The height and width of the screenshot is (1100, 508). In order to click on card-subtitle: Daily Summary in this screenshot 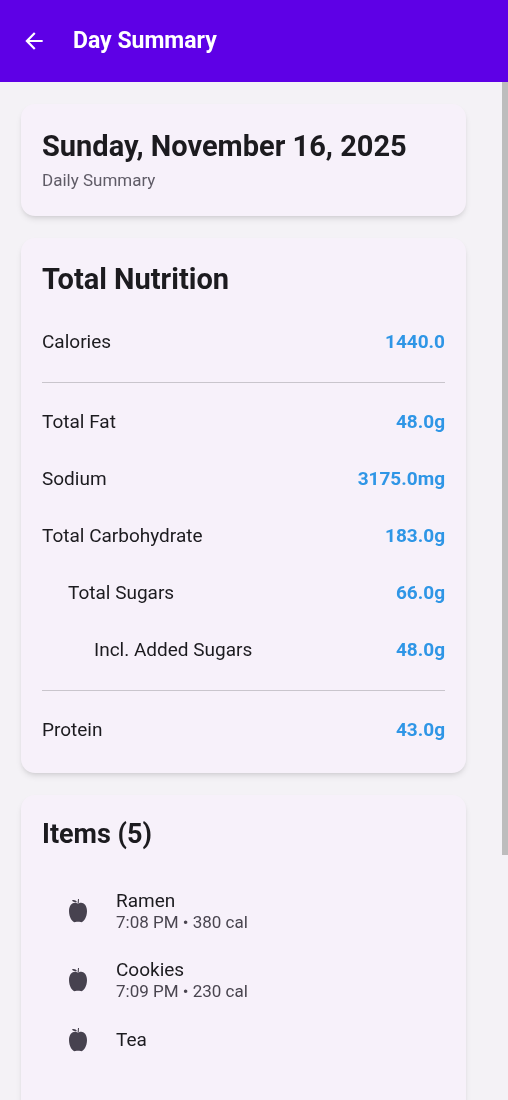, I will do `click(99, 180)`.